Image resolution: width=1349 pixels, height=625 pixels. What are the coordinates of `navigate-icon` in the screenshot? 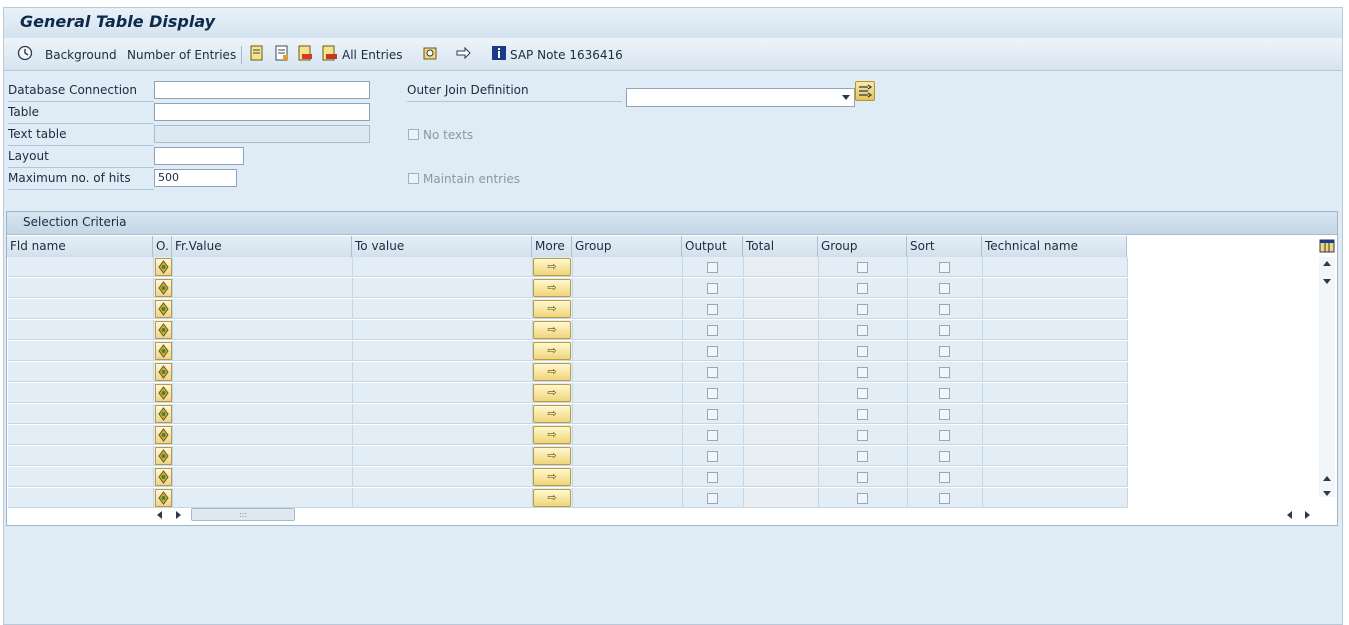 It's located at (463, 53).